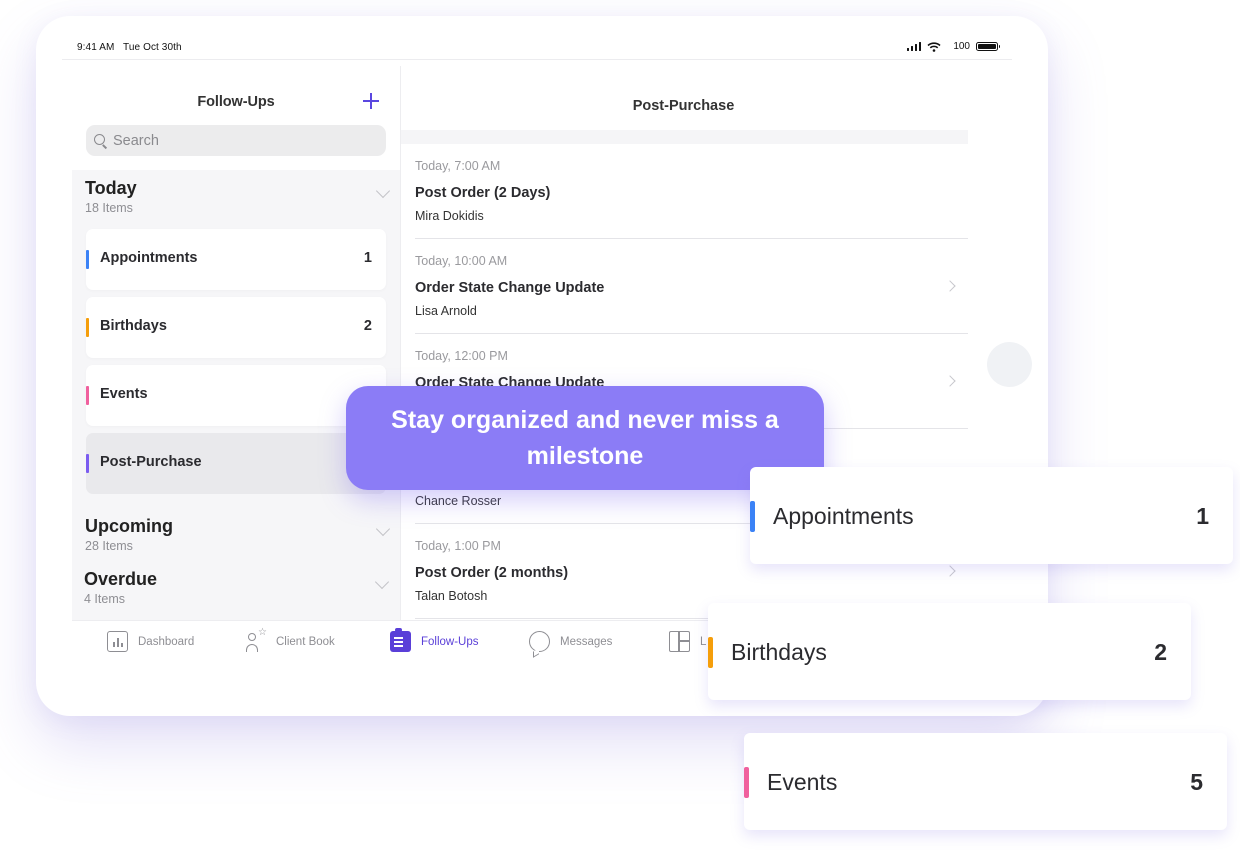 The width and height of the screenshot is (1240, 863). What do you see at coordinates (679, 641) in the screenshot?
I see `layout-icon` at bounding box center [679, 641].